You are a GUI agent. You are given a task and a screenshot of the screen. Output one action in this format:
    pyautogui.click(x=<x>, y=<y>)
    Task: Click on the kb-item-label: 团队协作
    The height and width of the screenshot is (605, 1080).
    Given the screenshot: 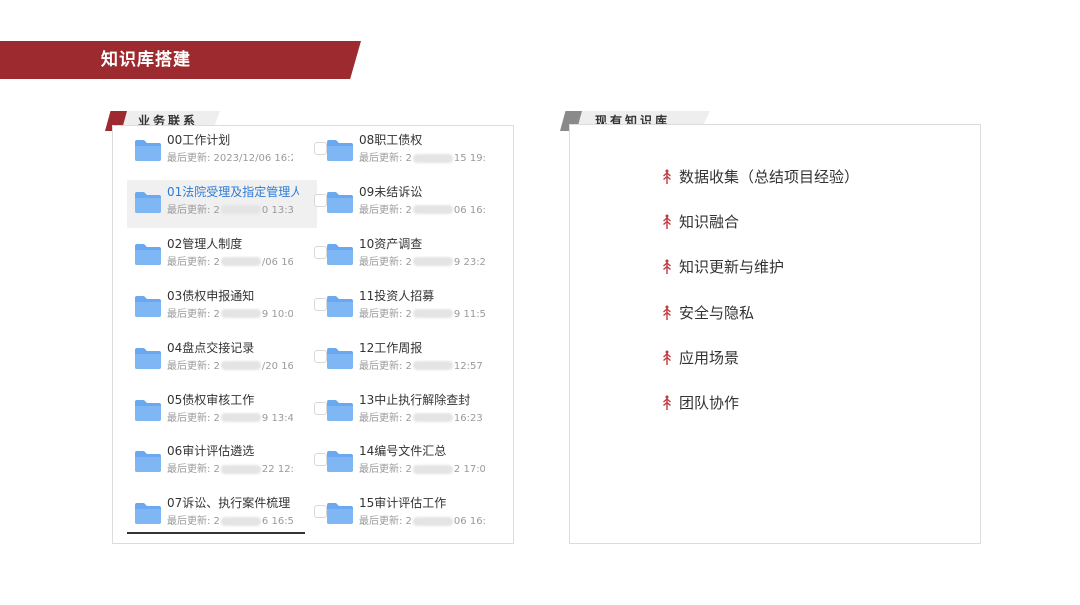 What is the action you would take?
    pyautogui.click(x=709, y=403)
    